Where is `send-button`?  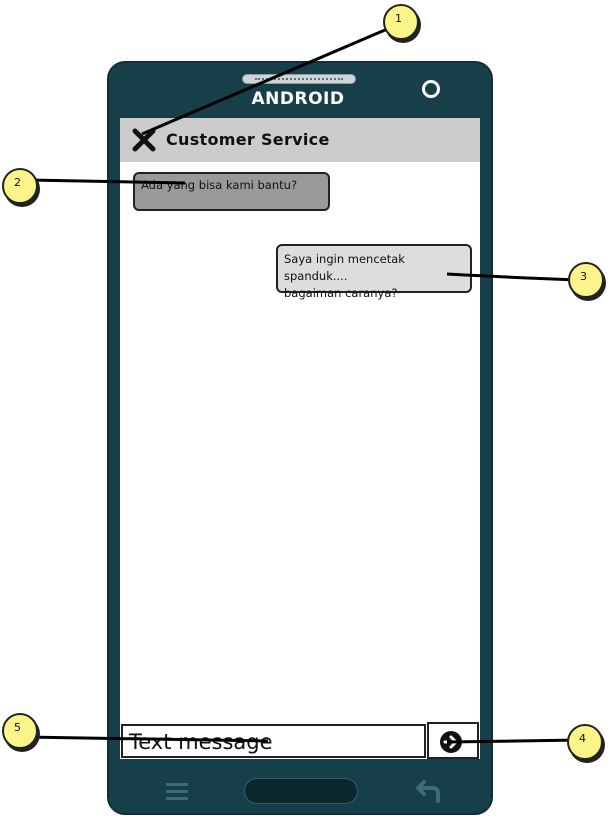
send-button is located at coordinates (453, 740).